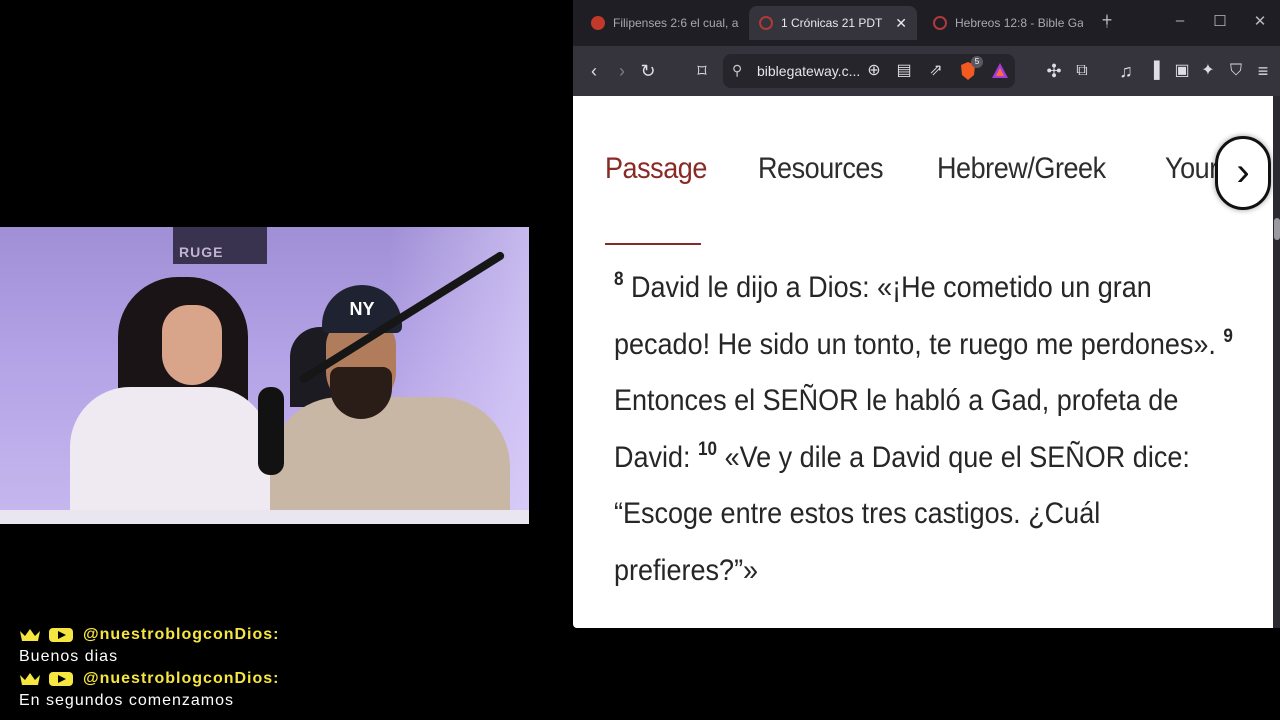 Image resolution: width=1280 pixels, height=720 pixels. Describe the element at coordinates (594, 71) in the screenshot. I see `back-icon: ‹` at that location.